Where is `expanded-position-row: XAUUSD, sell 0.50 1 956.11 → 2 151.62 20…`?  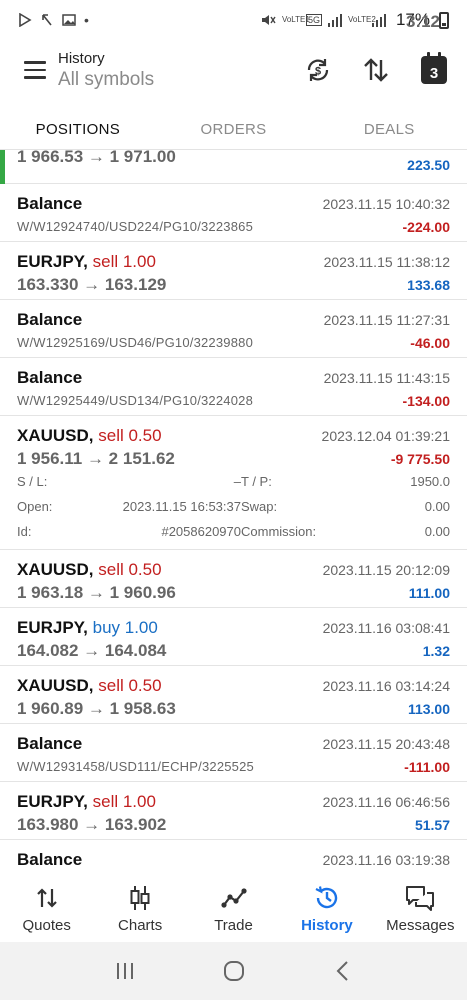 expanded-position-row: XAUUSD, sell 0.50 1 956.11 → 2 151.62 20… is located at coordinates (233, 483).